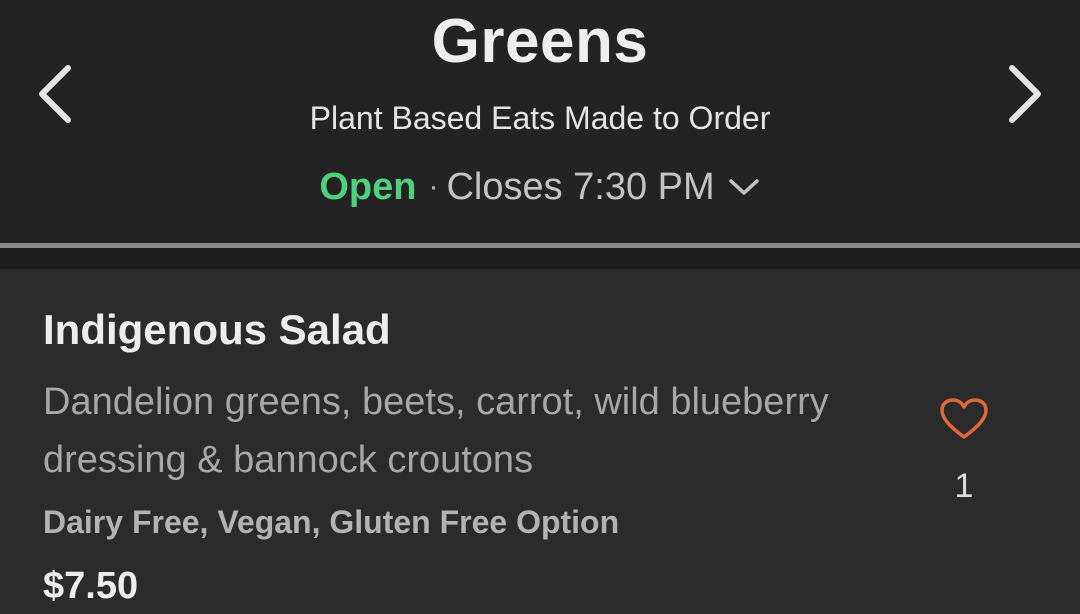 Image resolution: width=1080 pixels, height=614 pixels. I want to click on hours-status: Open · Closes 7:30 PM, so click(540, 187).